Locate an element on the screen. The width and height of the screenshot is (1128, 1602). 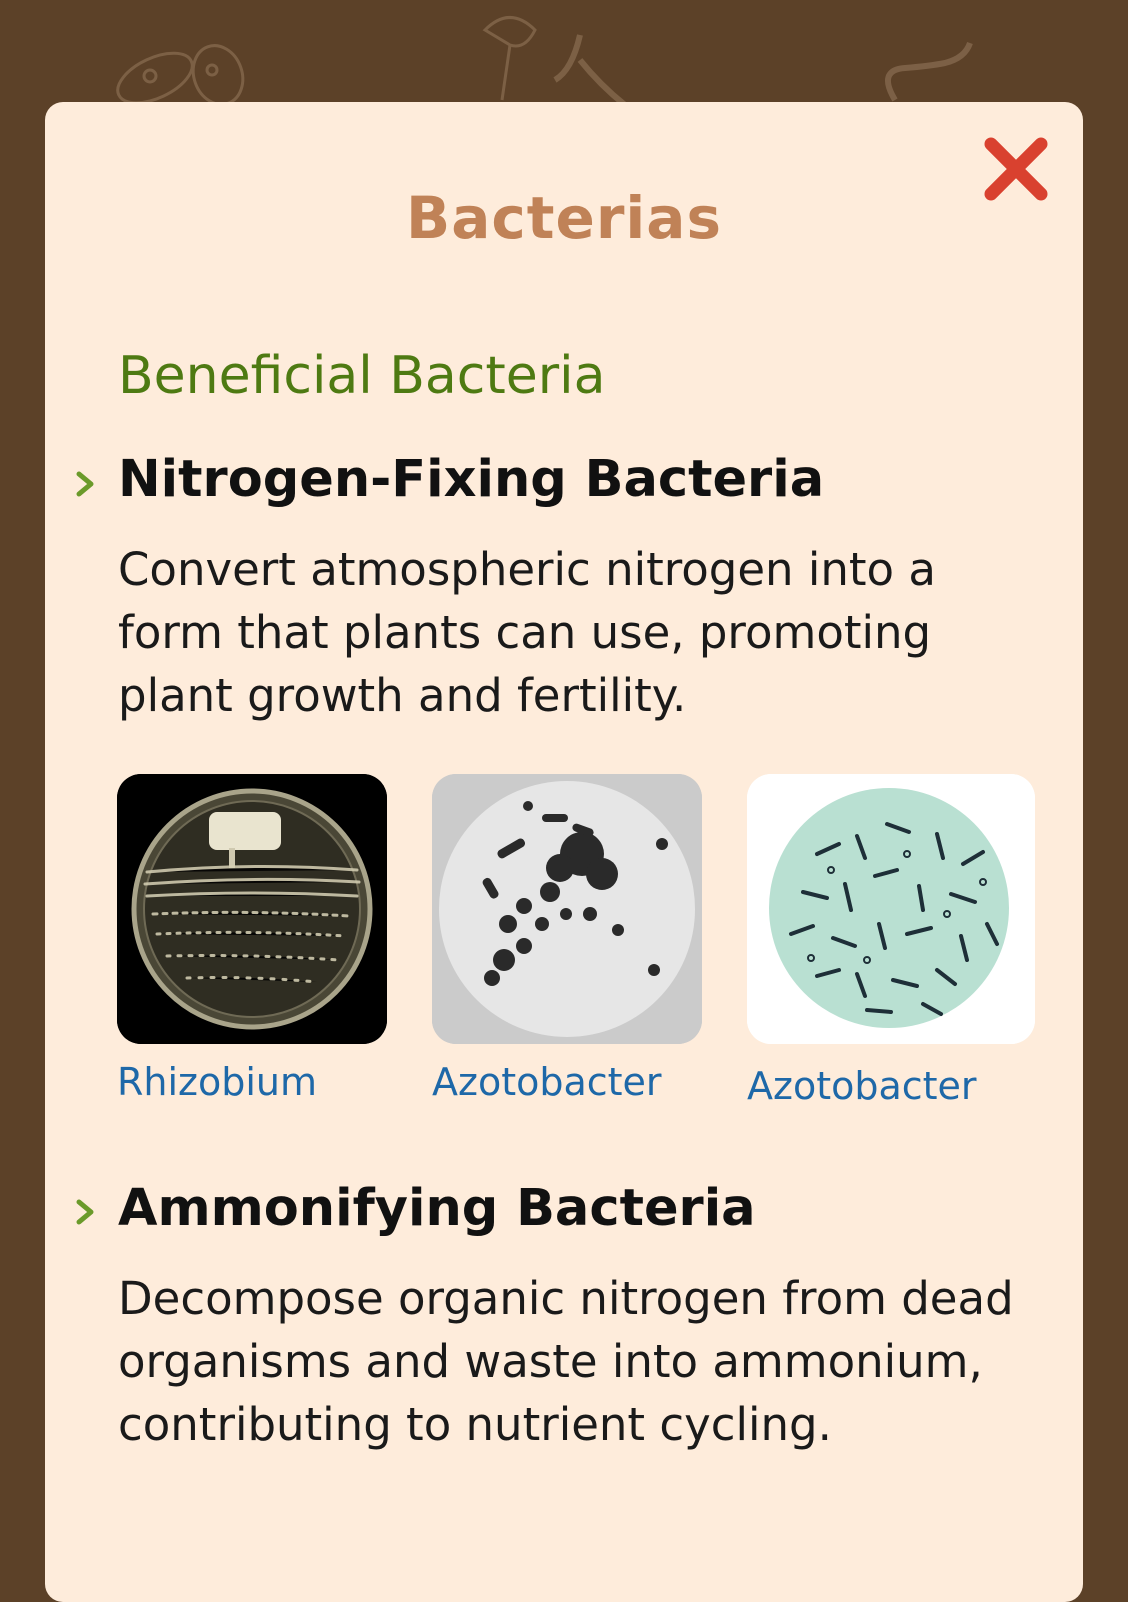
rhizobium-thumbnail is located at coordinates (252, 909).